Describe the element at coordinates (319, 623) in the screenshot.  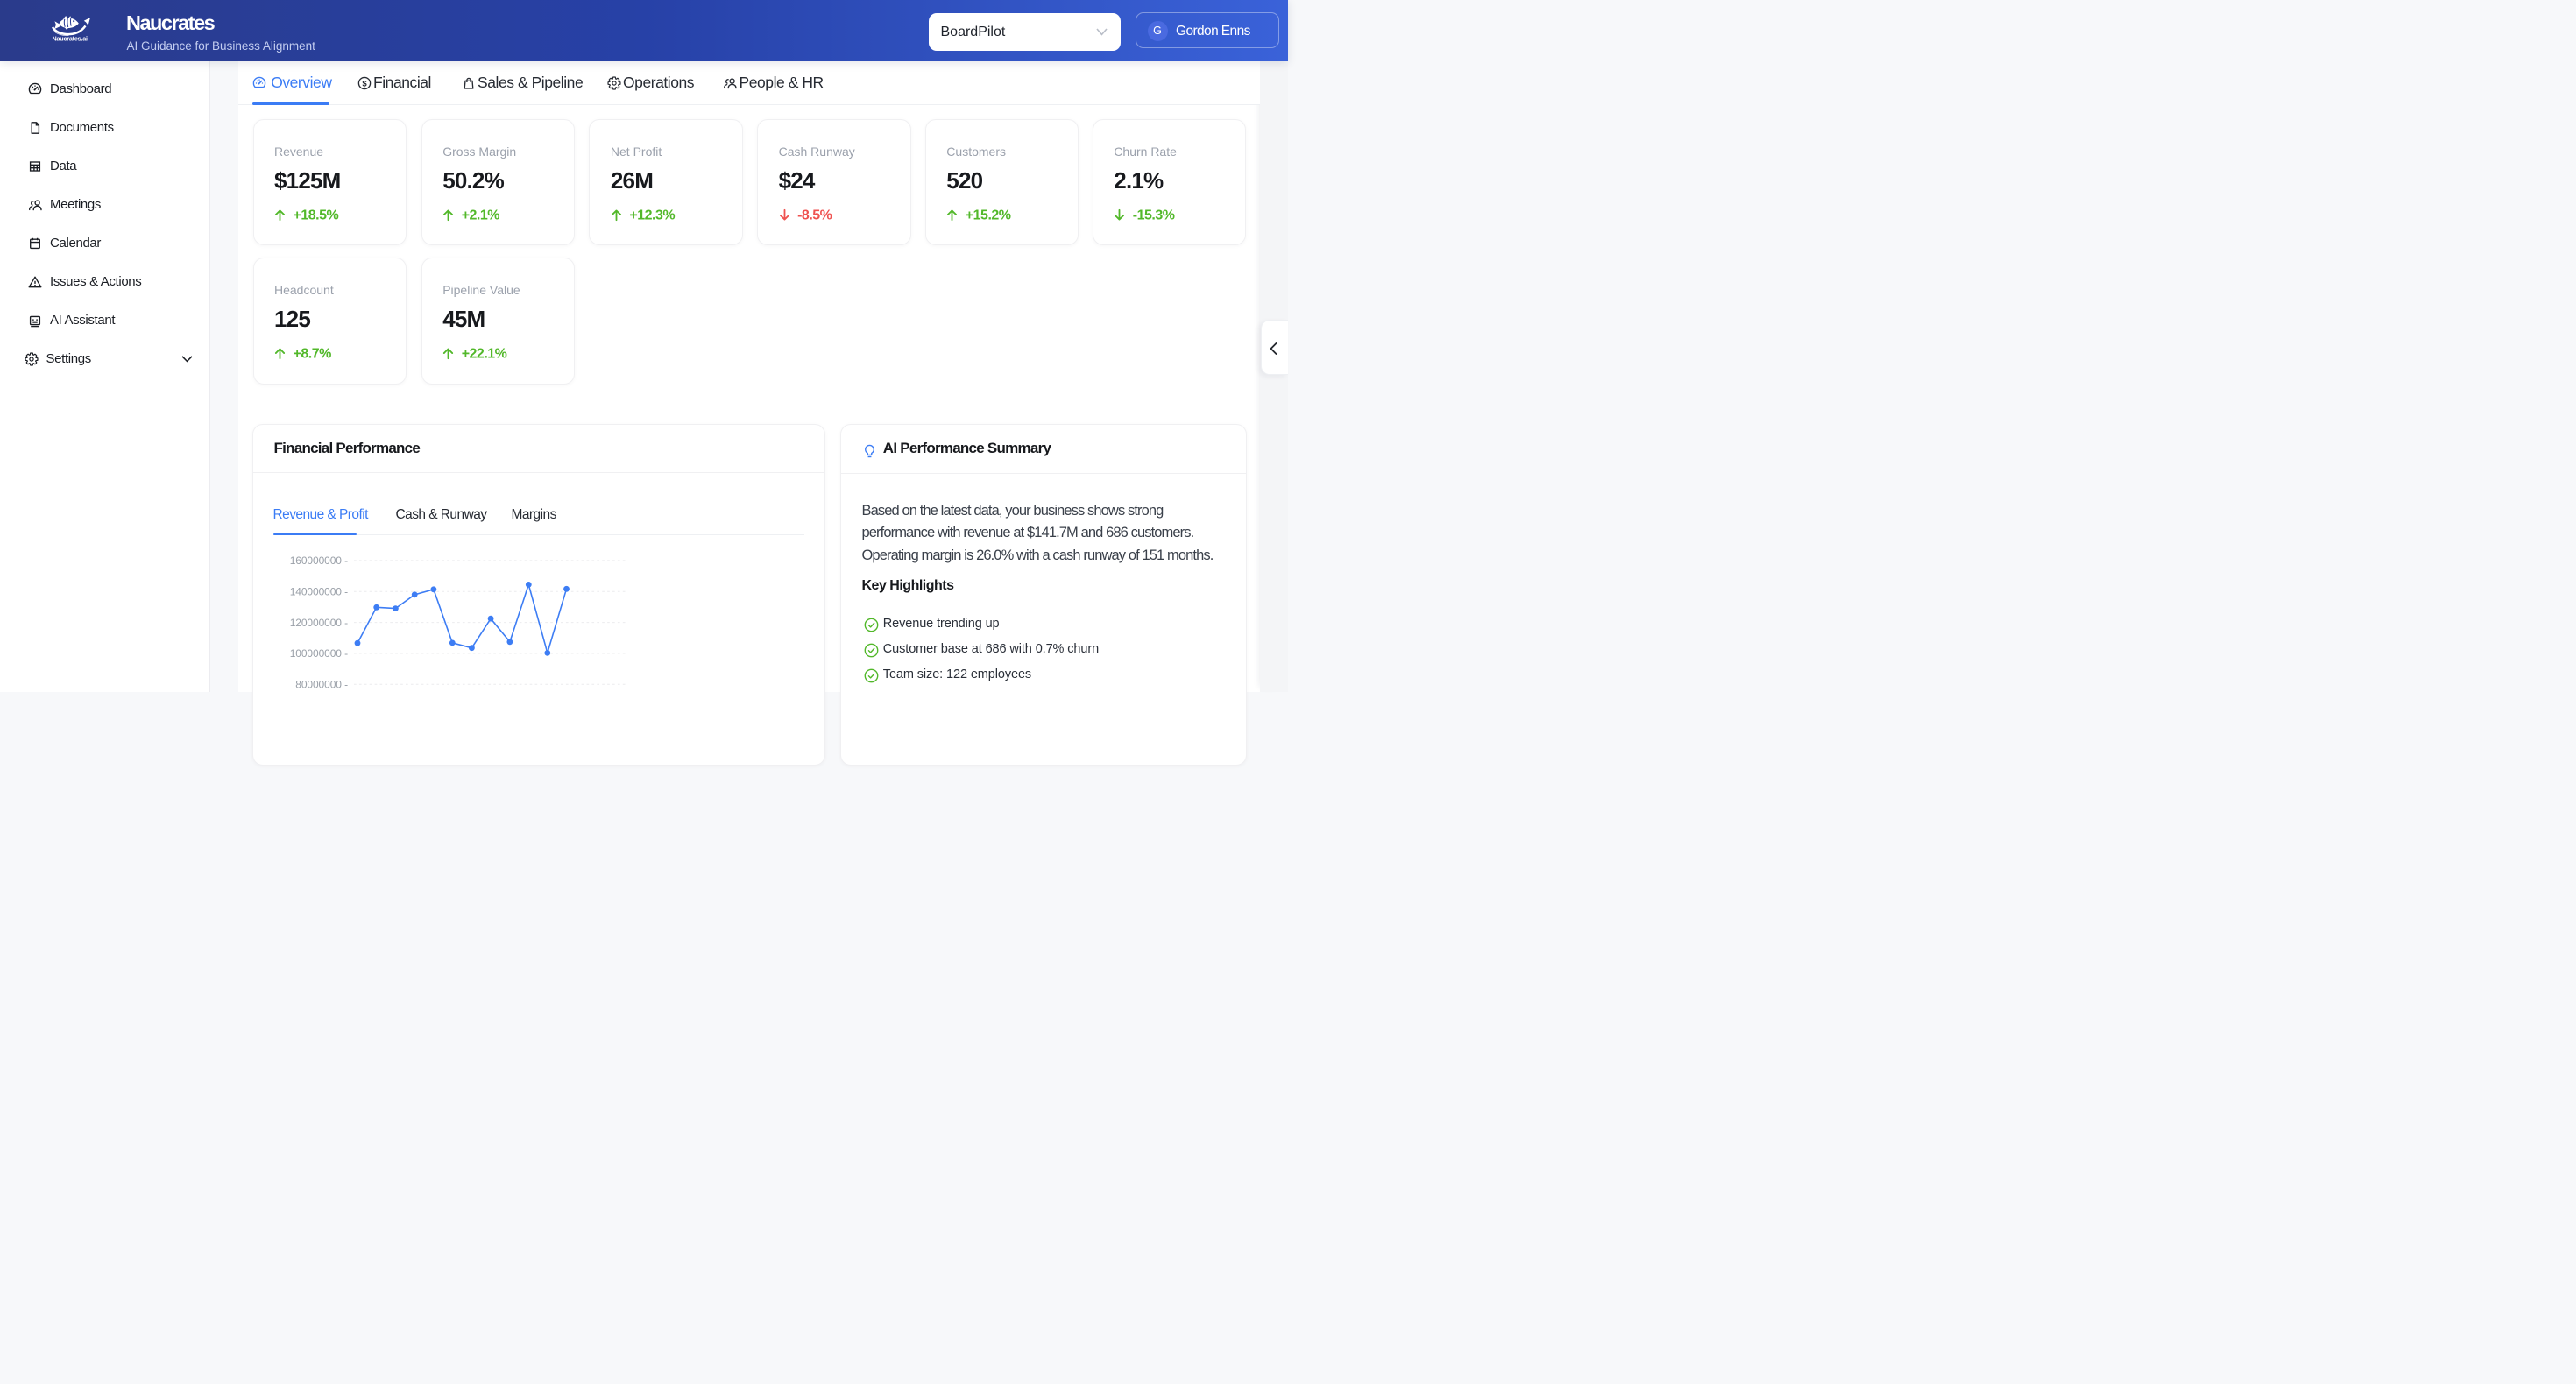
I see `svg-text: 120000000 -` at that location.